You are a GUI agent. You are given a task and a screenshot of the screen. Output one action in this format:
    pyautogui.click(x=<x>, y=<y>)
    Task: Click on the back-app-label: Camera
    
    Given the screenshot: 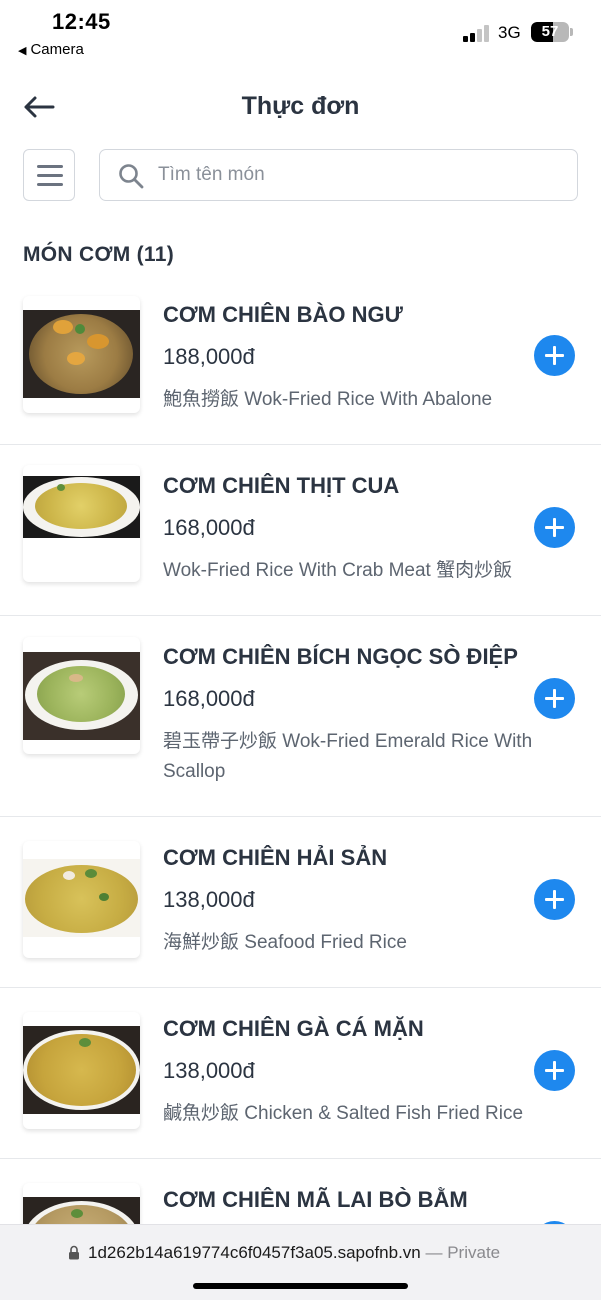 What is the action you would take?
    pyautogui.click(x=57, y=49)
    